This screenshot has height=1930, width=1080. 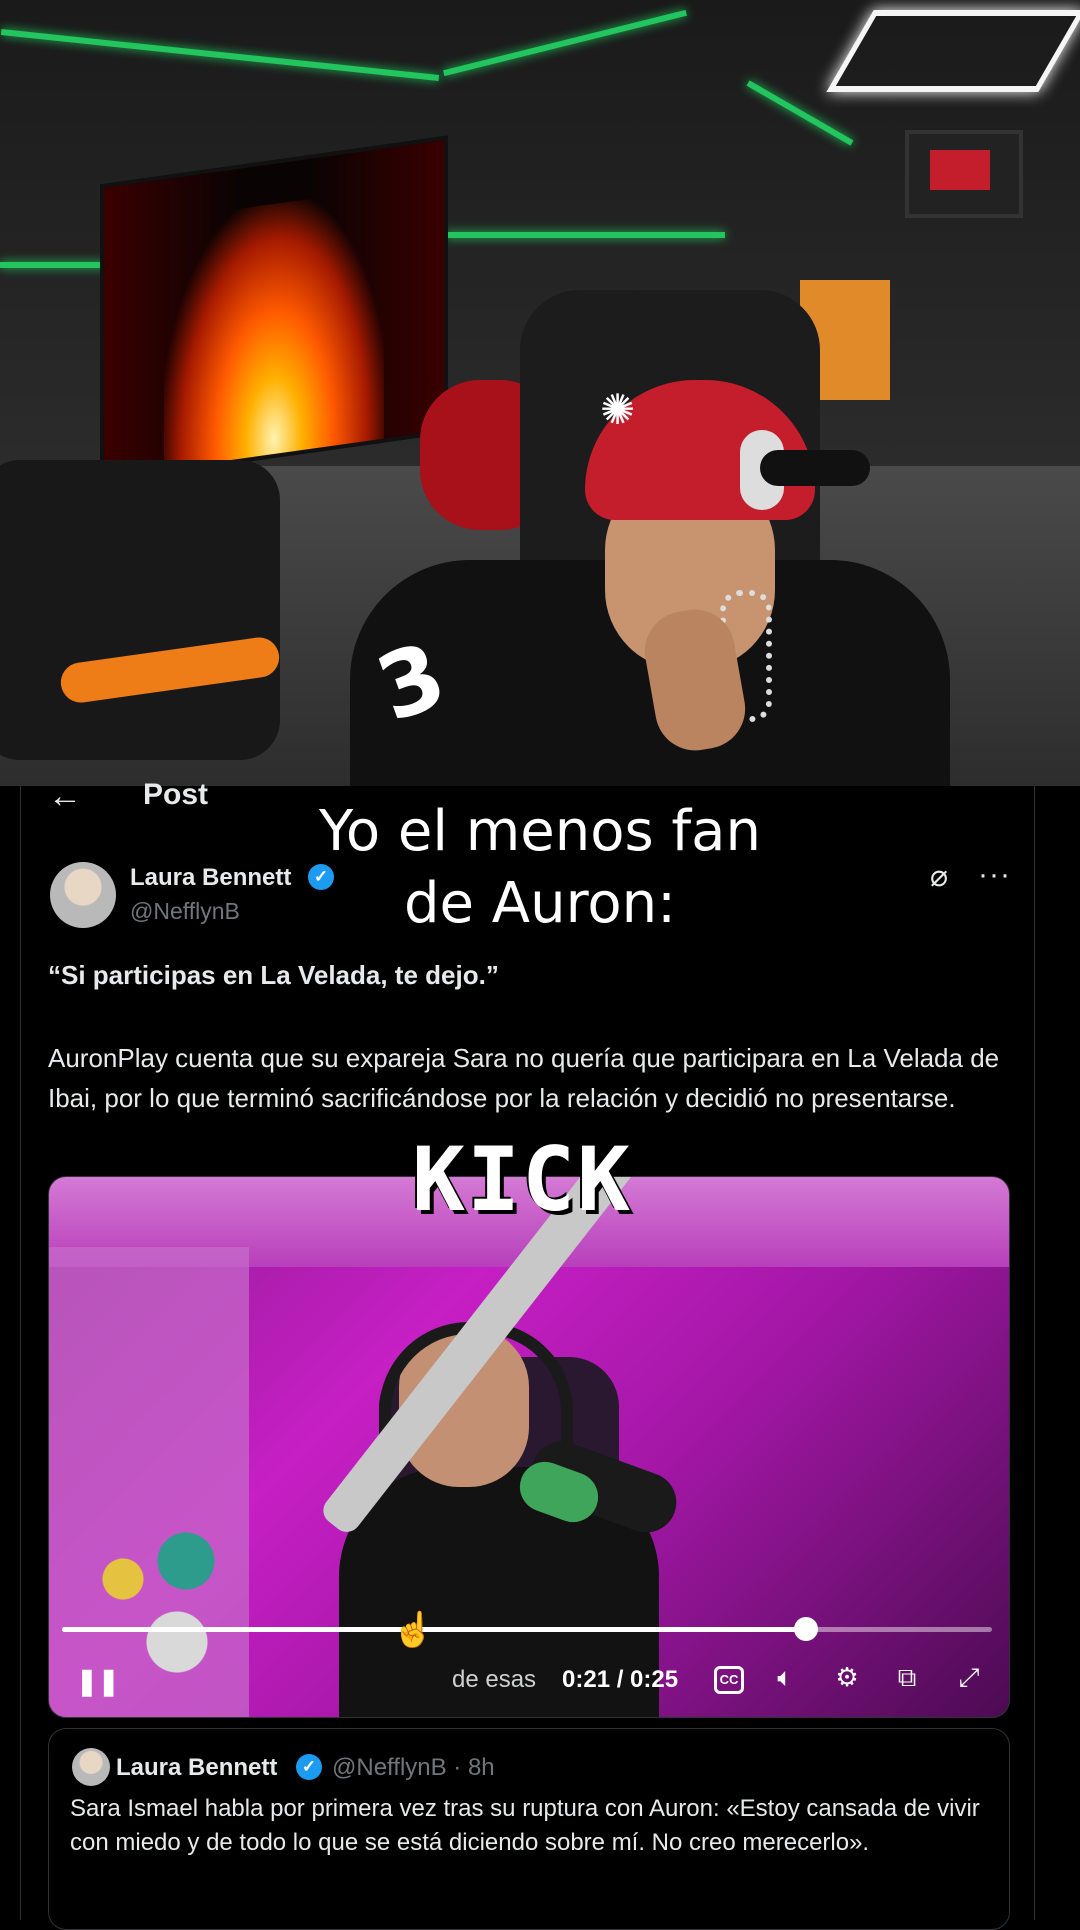 What do you see at coordinates (140, 610) in the screenshot?
I see `gaming-chair-left` at bounding box center [140, 610].